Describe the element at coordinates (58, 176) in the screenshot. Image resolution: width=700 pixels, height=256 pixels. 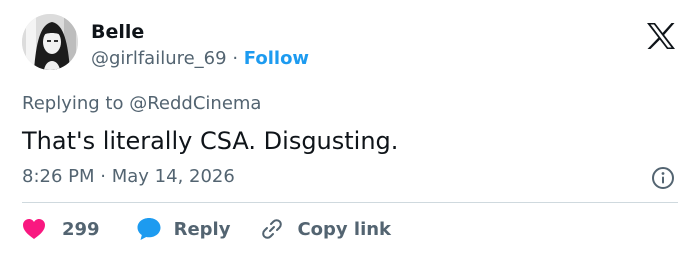
I see `tweet-time: 8:26 PM` at that location.